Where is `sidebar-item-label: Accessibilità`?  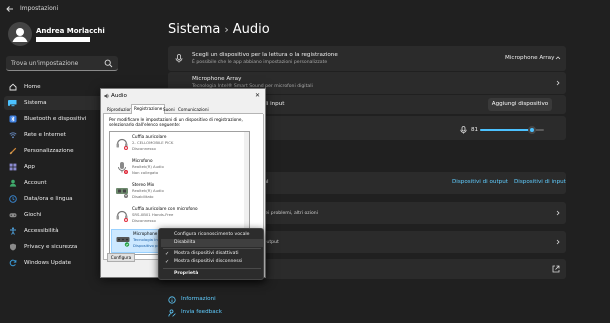
sidebar-item-label: Accessibilità is located at coordinates (41, 231).